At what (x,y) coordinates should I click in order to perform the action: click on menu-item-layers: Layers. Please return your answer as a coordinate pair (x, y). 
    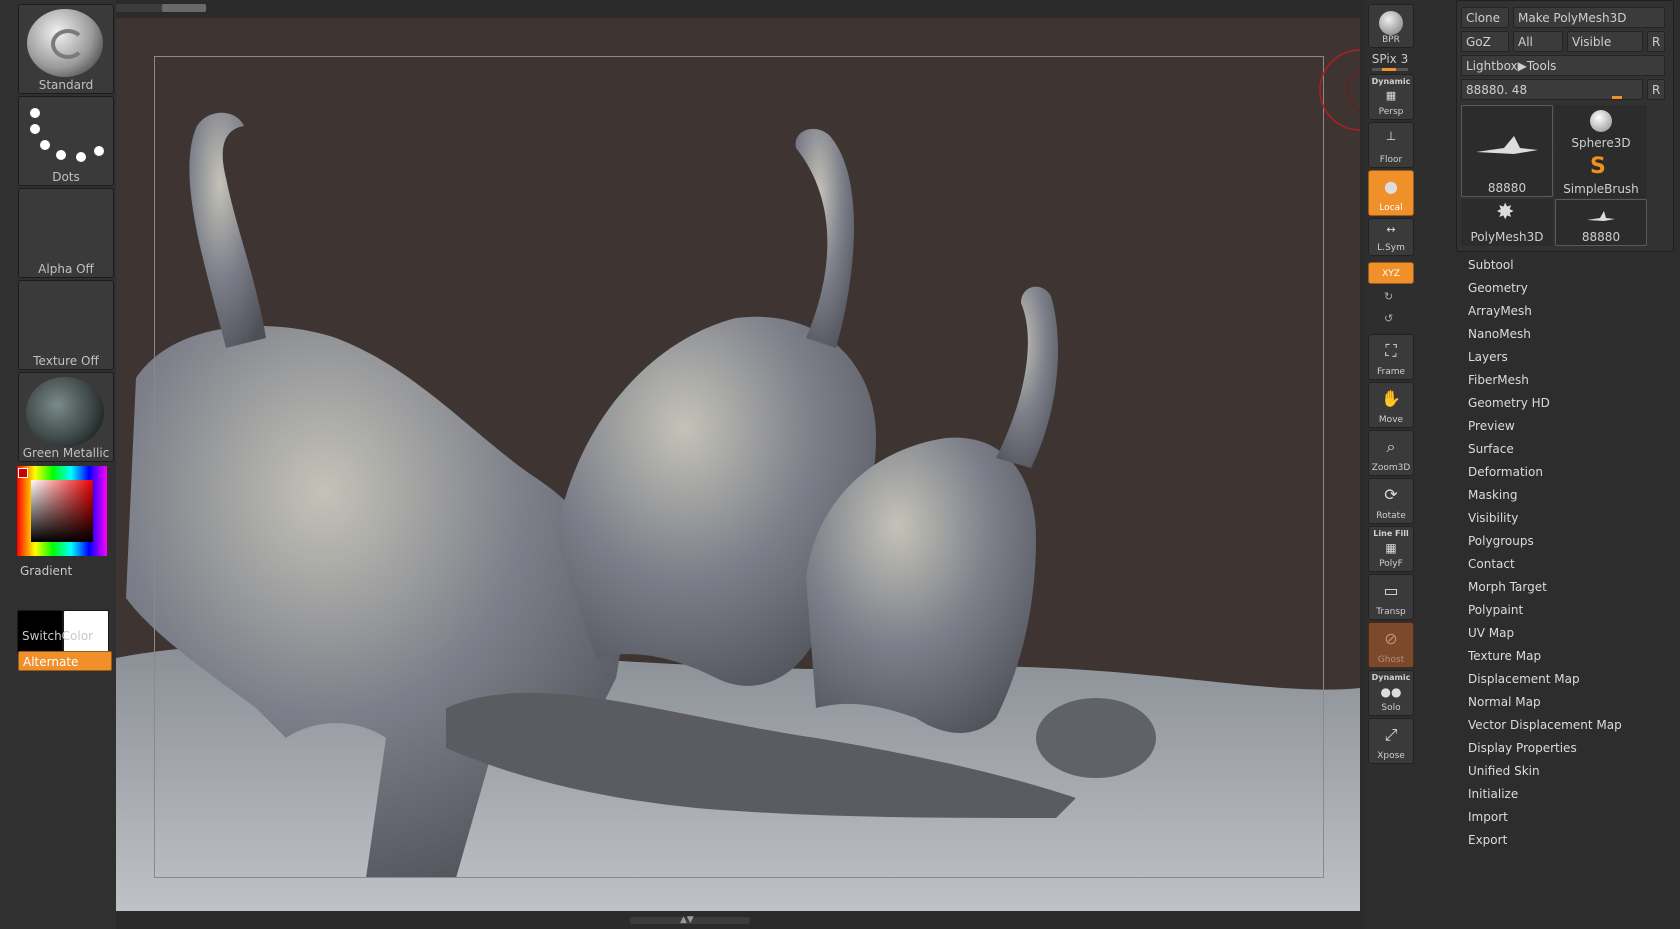
    Looking at the image, I should click on (1488, 357).